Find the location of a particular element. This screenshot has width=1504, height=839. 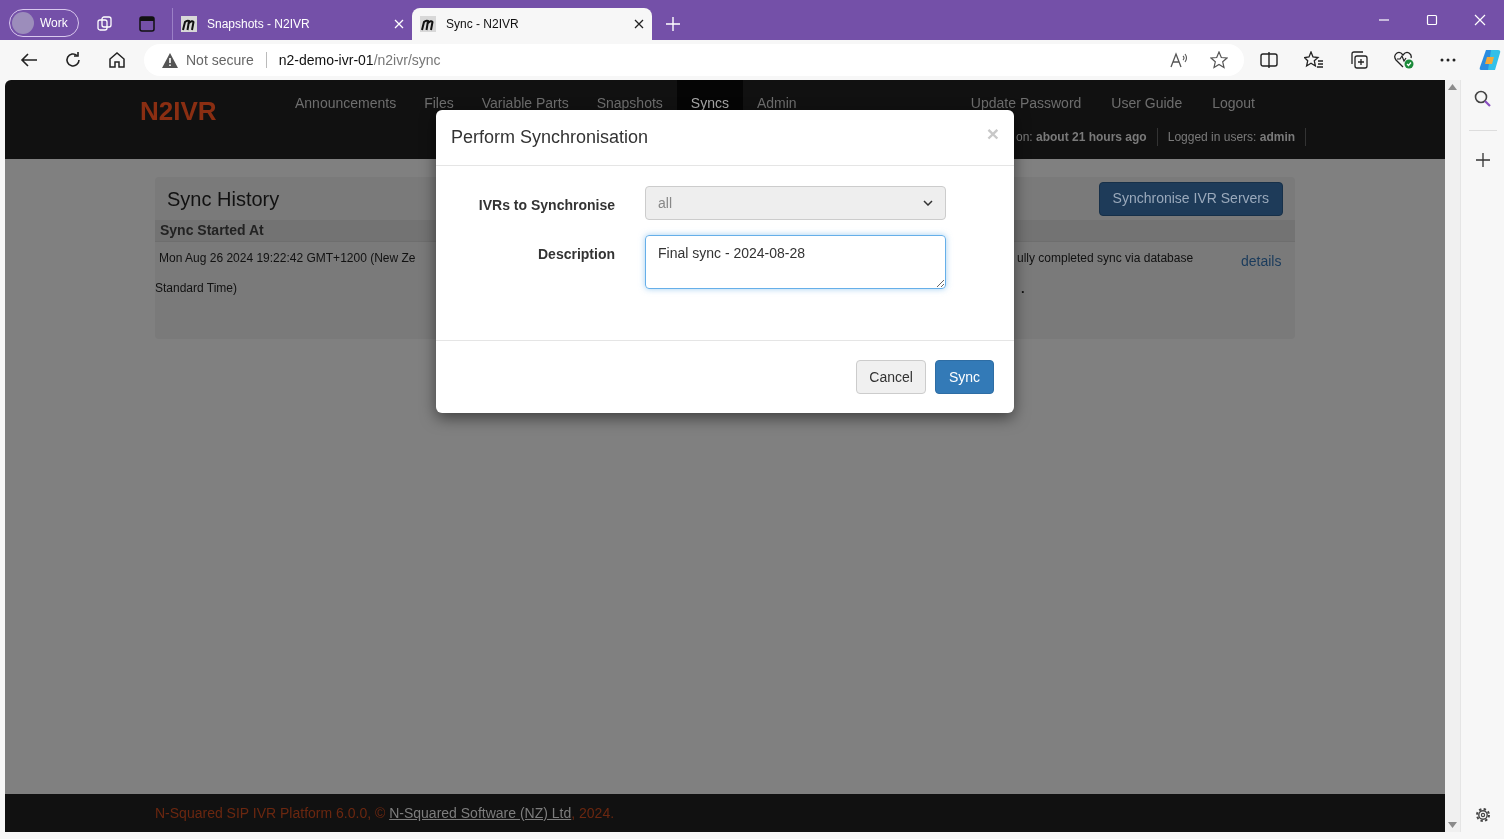

brand-logo: N2IVR is located at coordinates (178, 111).